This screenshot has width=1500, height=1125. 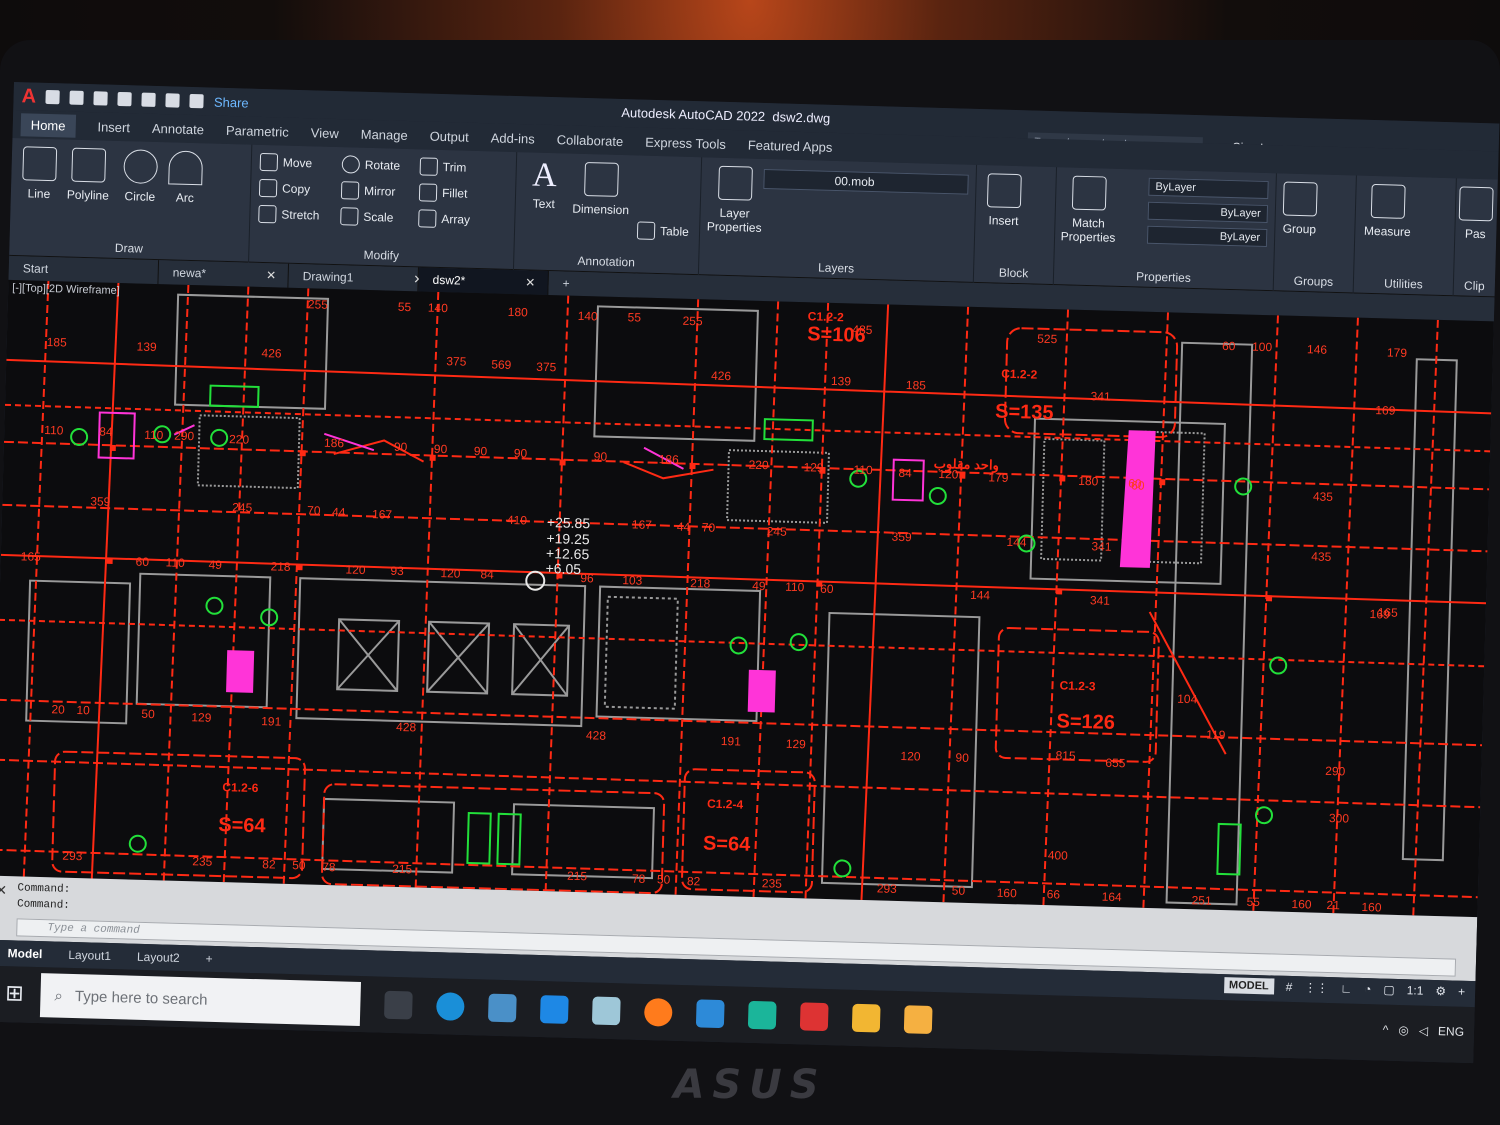 I want to click on tab-featured-apps: Featured Apps, so click(x=790, y=145).